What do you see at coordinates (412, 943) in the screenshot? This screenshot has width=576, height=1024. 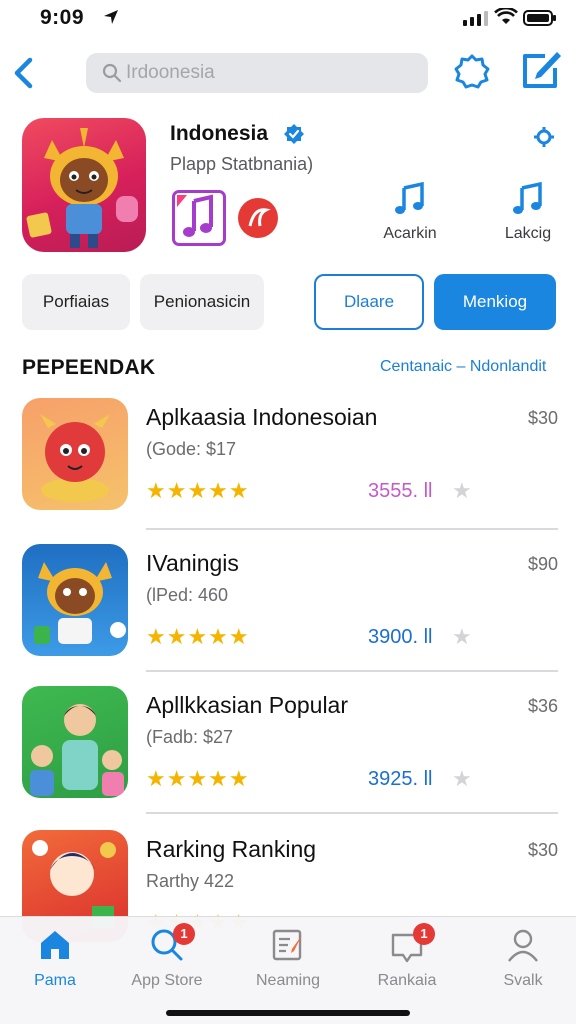 I see `inbox-icon: 1` at bounding box center [412, 943].